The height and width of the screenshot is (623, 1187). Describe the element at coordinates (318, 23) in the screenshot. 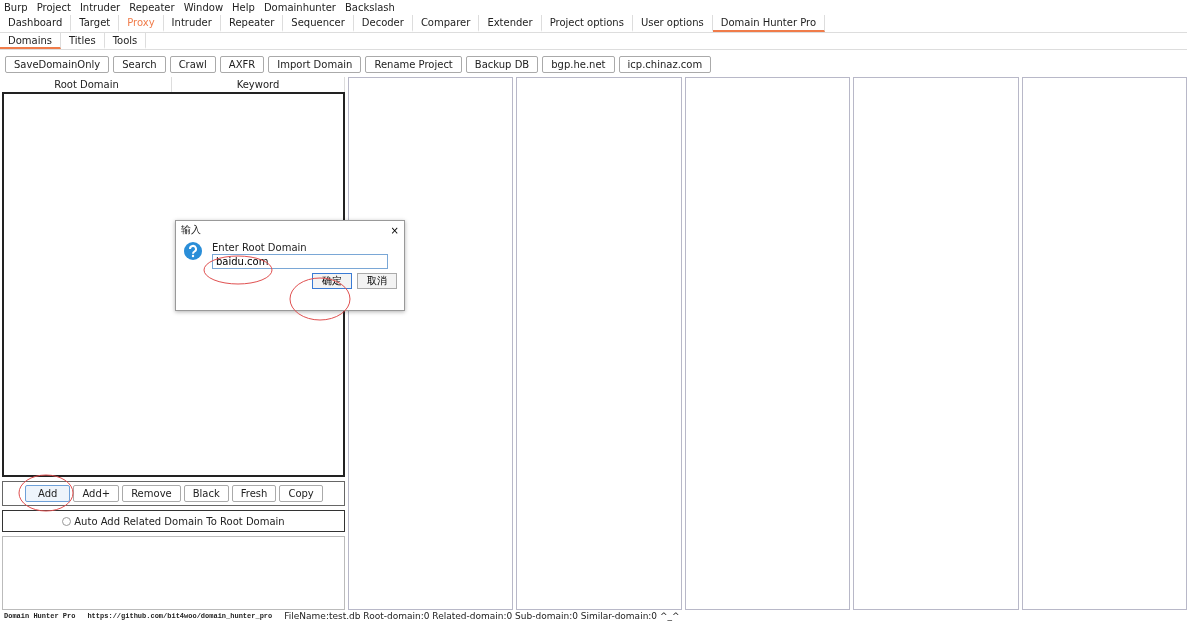

I see `tab: Sequencer` at that location.